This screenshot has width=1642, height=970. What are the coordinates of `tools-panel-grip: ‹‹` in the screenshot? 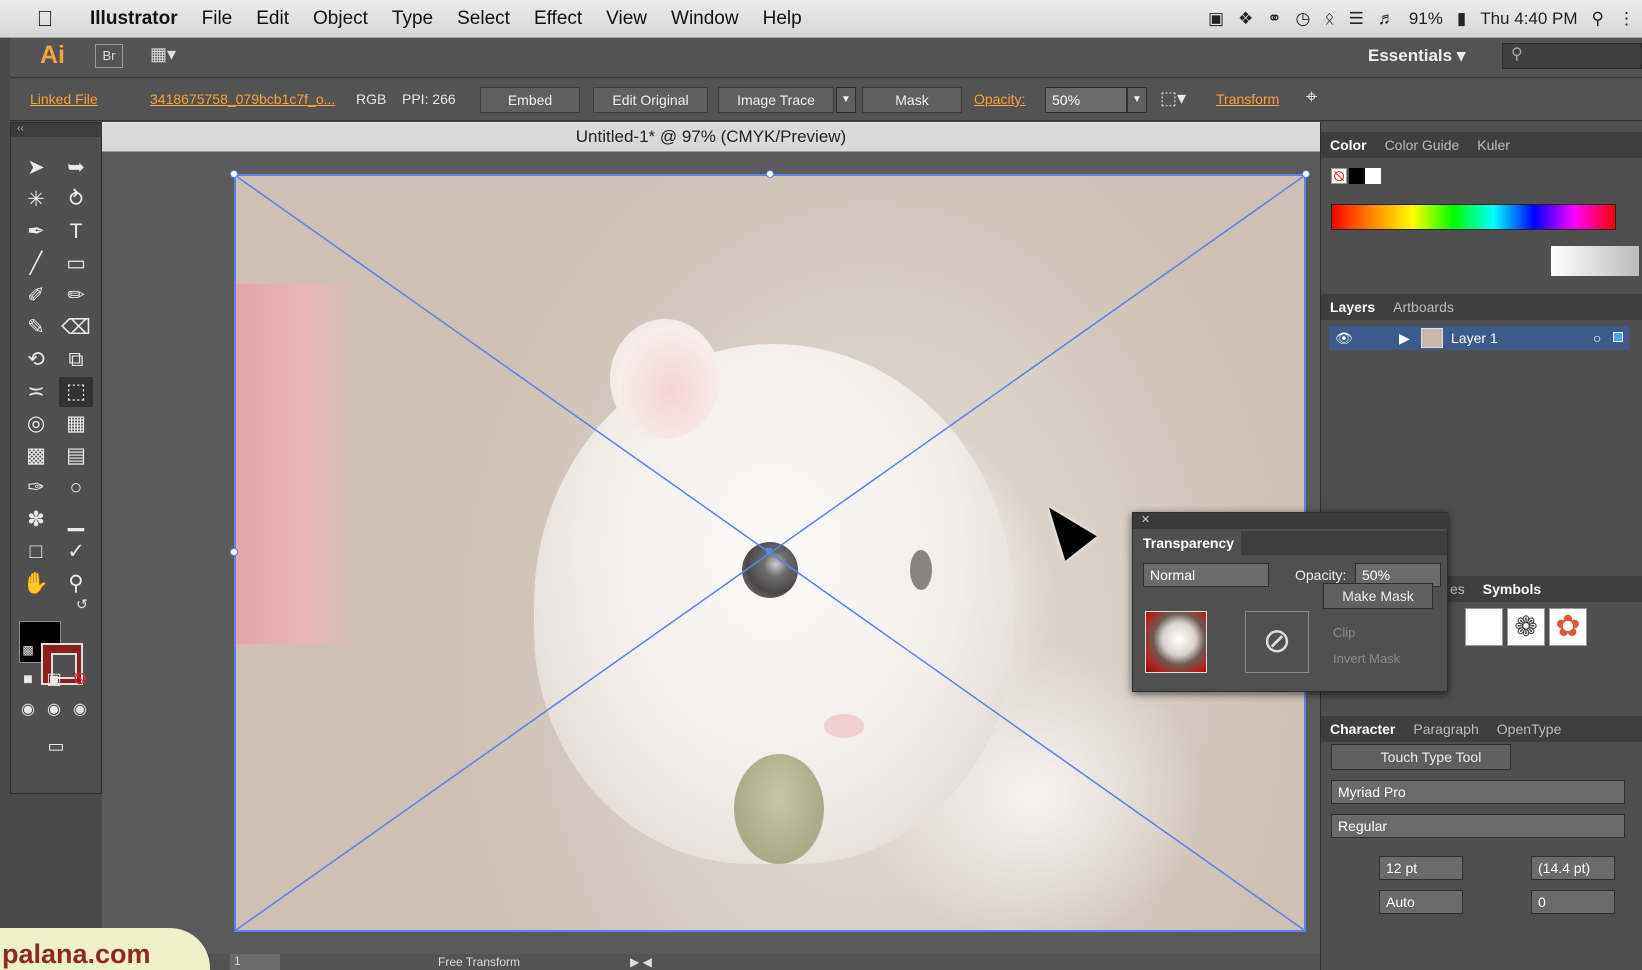 It's located at (57, 130).